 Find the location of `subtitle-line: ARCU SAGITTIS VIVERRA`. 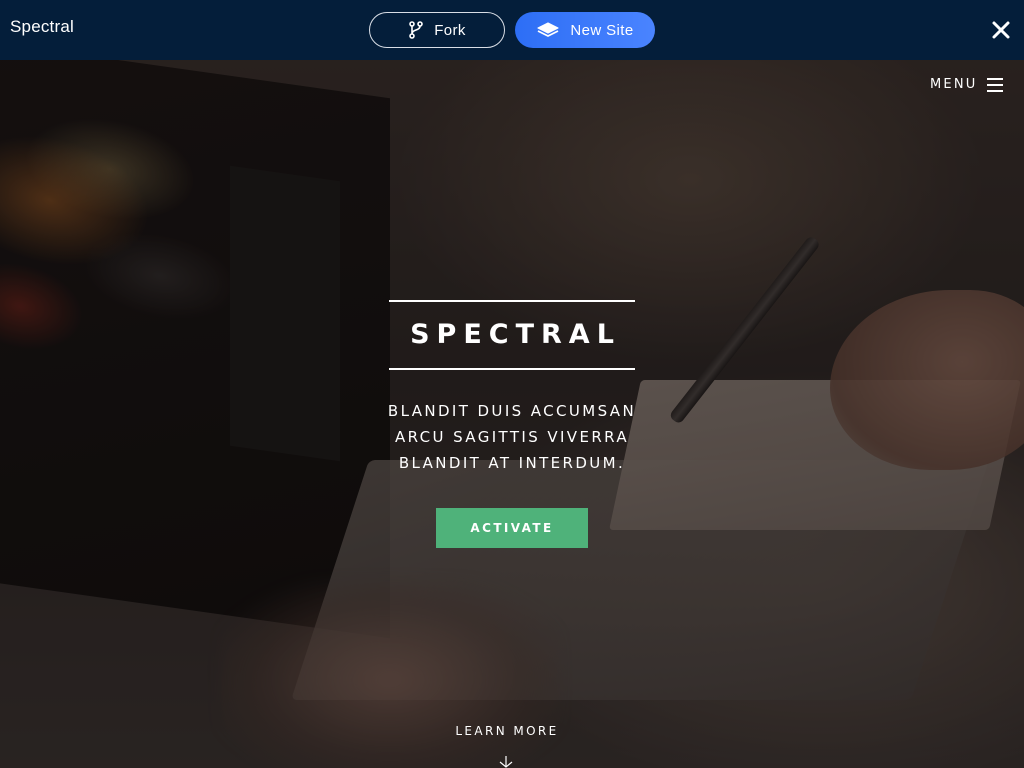

subtitle-line: ARCU SAGITTIS VIVERRA is located at coordinates (512, 437).